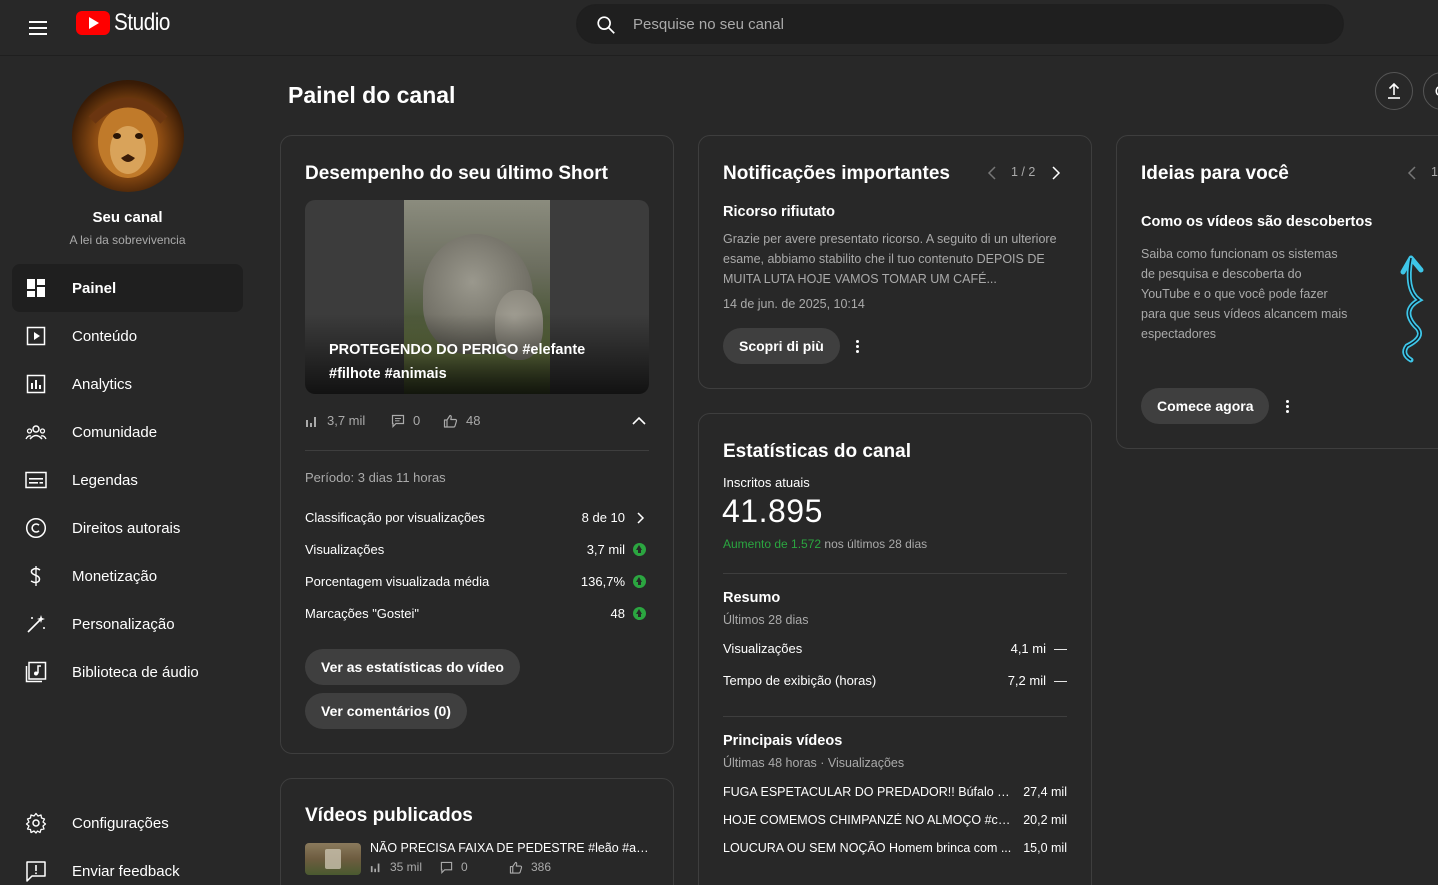  What do you see at coordinates (127, 624) in the screenshot?
I see `sidebar-item-personalizacao: Personalização` at bounding box center [127, 624].